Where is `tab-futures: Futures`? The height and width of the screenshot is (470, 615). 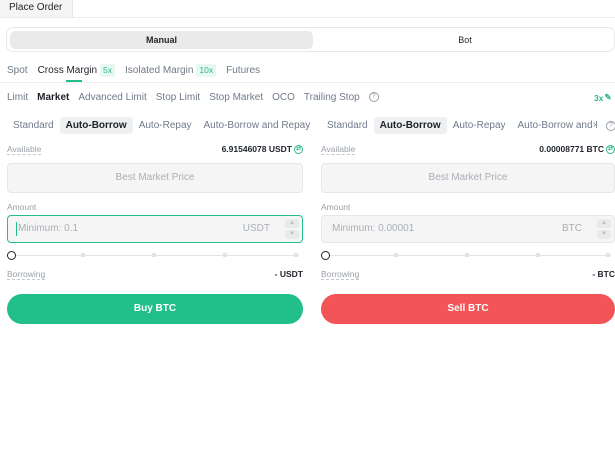 tab-futures: Futures is located at coordinates (243, 70).